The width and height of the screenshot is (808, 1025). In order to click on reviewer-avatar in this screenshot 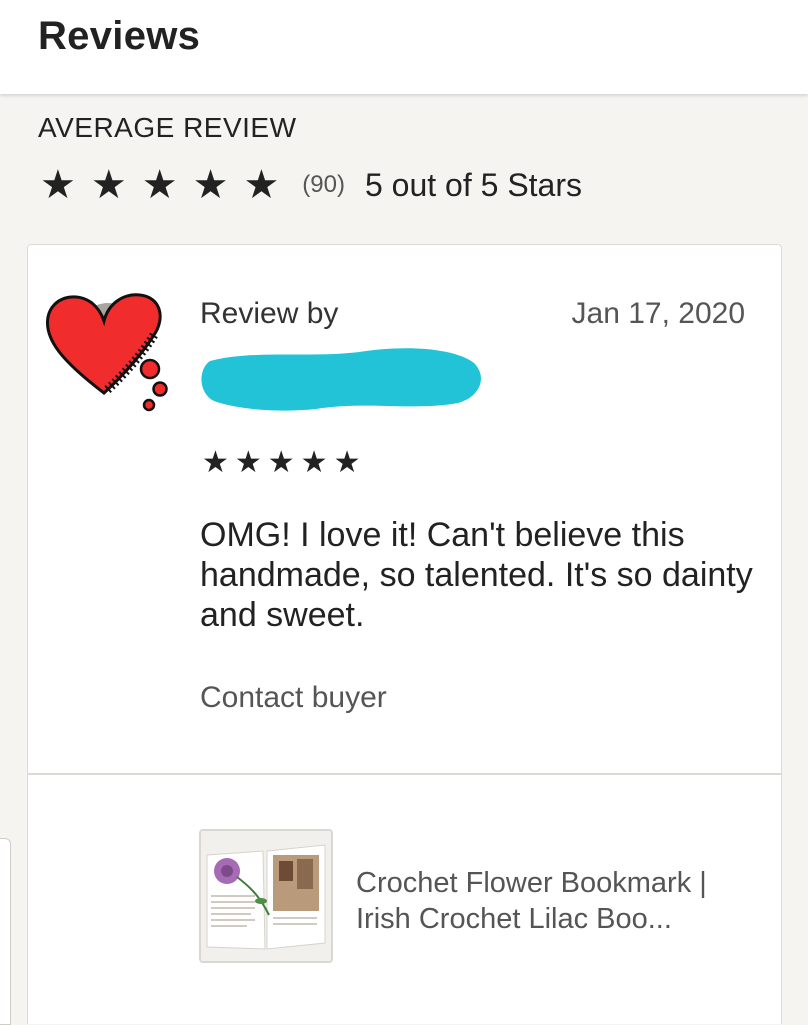, I will do `click(107, 345)`.